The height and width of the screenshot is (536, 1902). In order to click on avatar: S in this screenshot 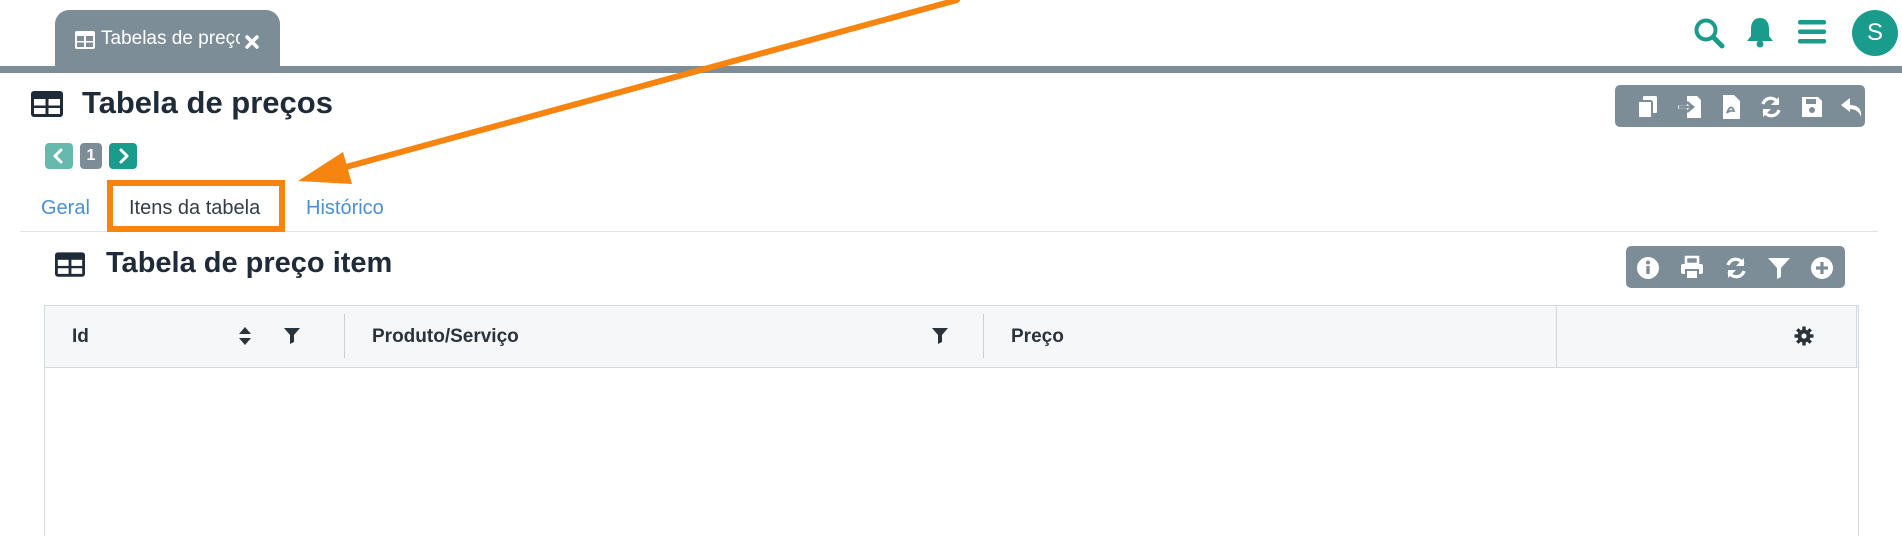, I will do `click(1875, 33)`.